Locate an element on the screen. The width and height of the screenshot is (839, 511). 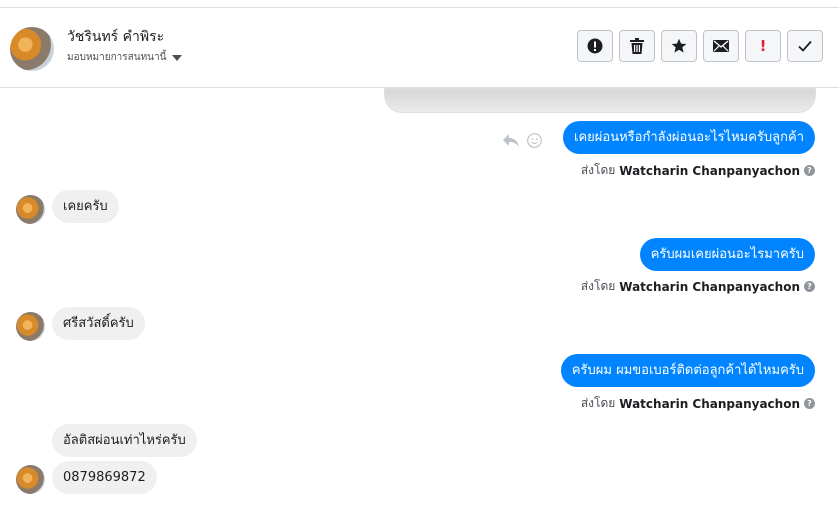
mark-unread-button is located at coordinates (721, 46).